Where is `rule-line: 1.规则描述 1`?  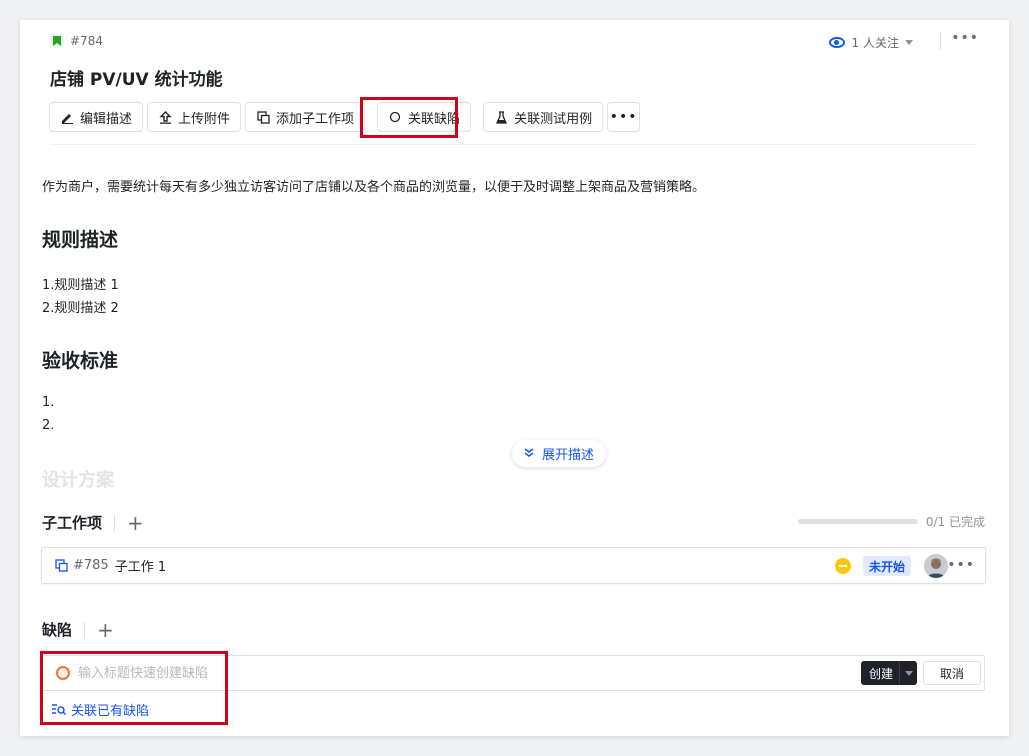 rule-line: 1.规则描述 1 is located at coordinates (80, 285).